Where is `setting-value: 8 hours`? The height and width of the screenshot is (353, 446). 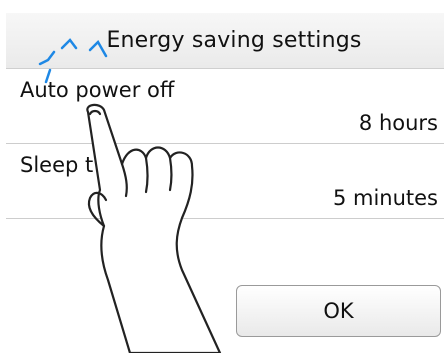 setting-value: 8 hours is located at coordinates (398, 123).